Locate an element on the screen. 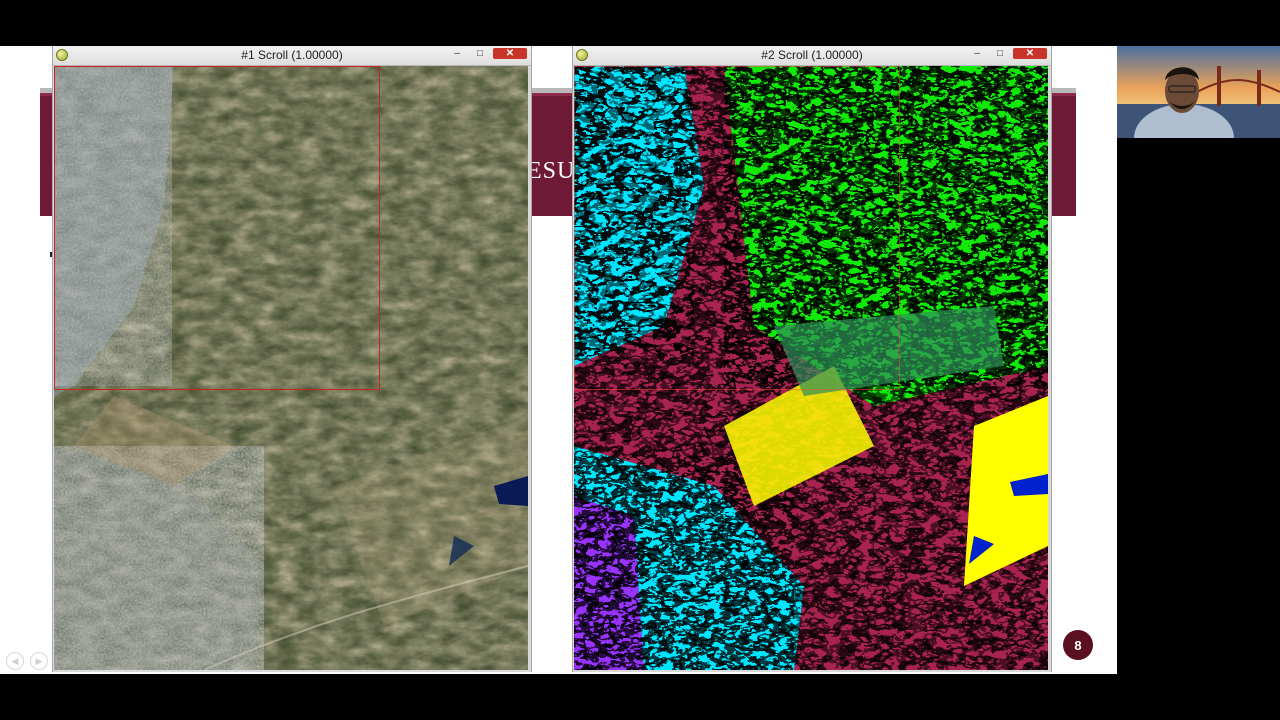 This screenshot has width=1280, height=720. page-number-badge: 8 is located at coordinates (1078, 645).